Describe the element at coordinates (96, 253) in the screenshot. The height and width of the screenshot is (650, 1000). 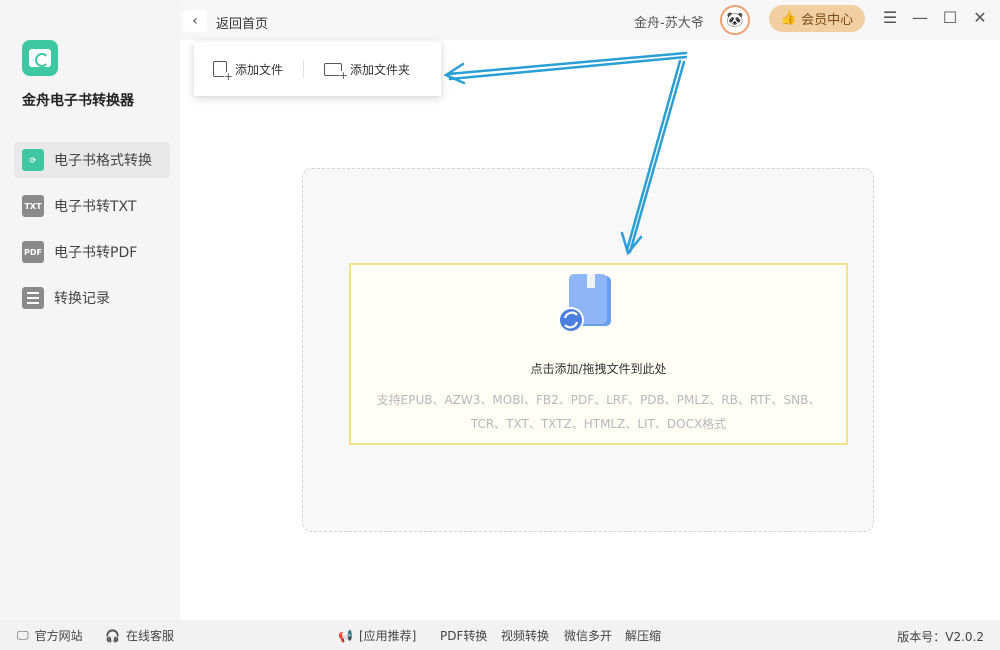
I see `sidebar-item-label: 电子书转PDF` at that location.